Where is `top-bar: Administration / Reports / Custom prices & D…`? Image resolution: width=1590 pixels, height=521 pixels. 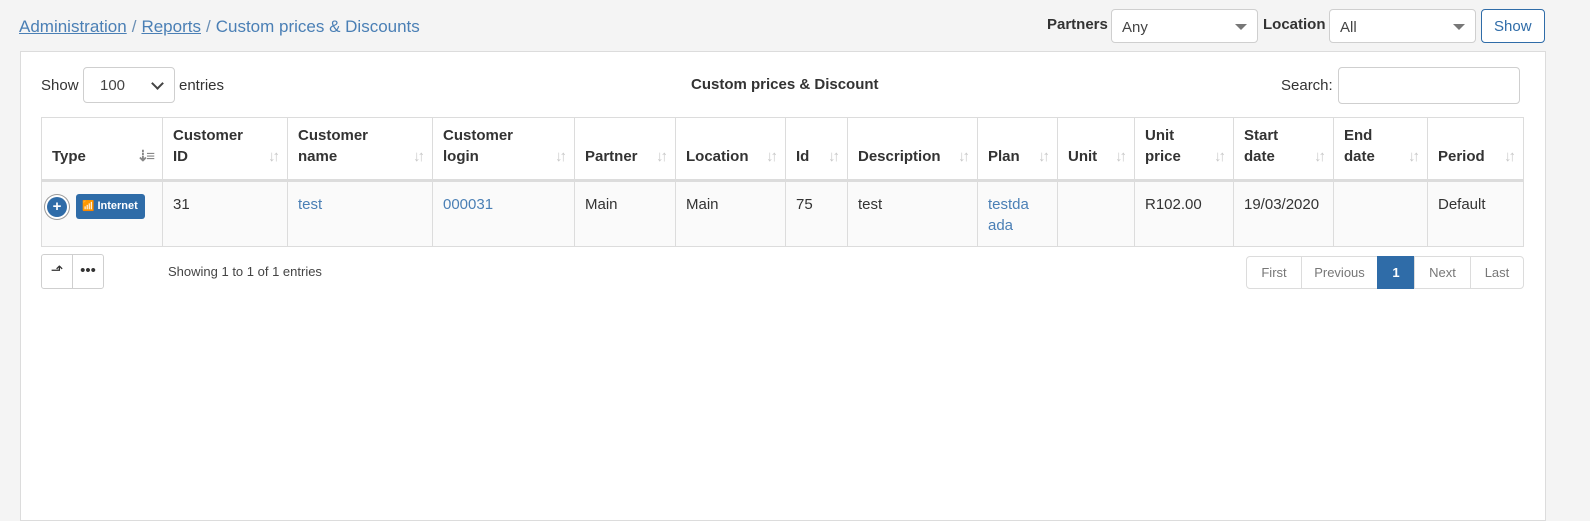 top-bar: Administration / Reports / Custom prices & D… is located at coordinates (795, 26).